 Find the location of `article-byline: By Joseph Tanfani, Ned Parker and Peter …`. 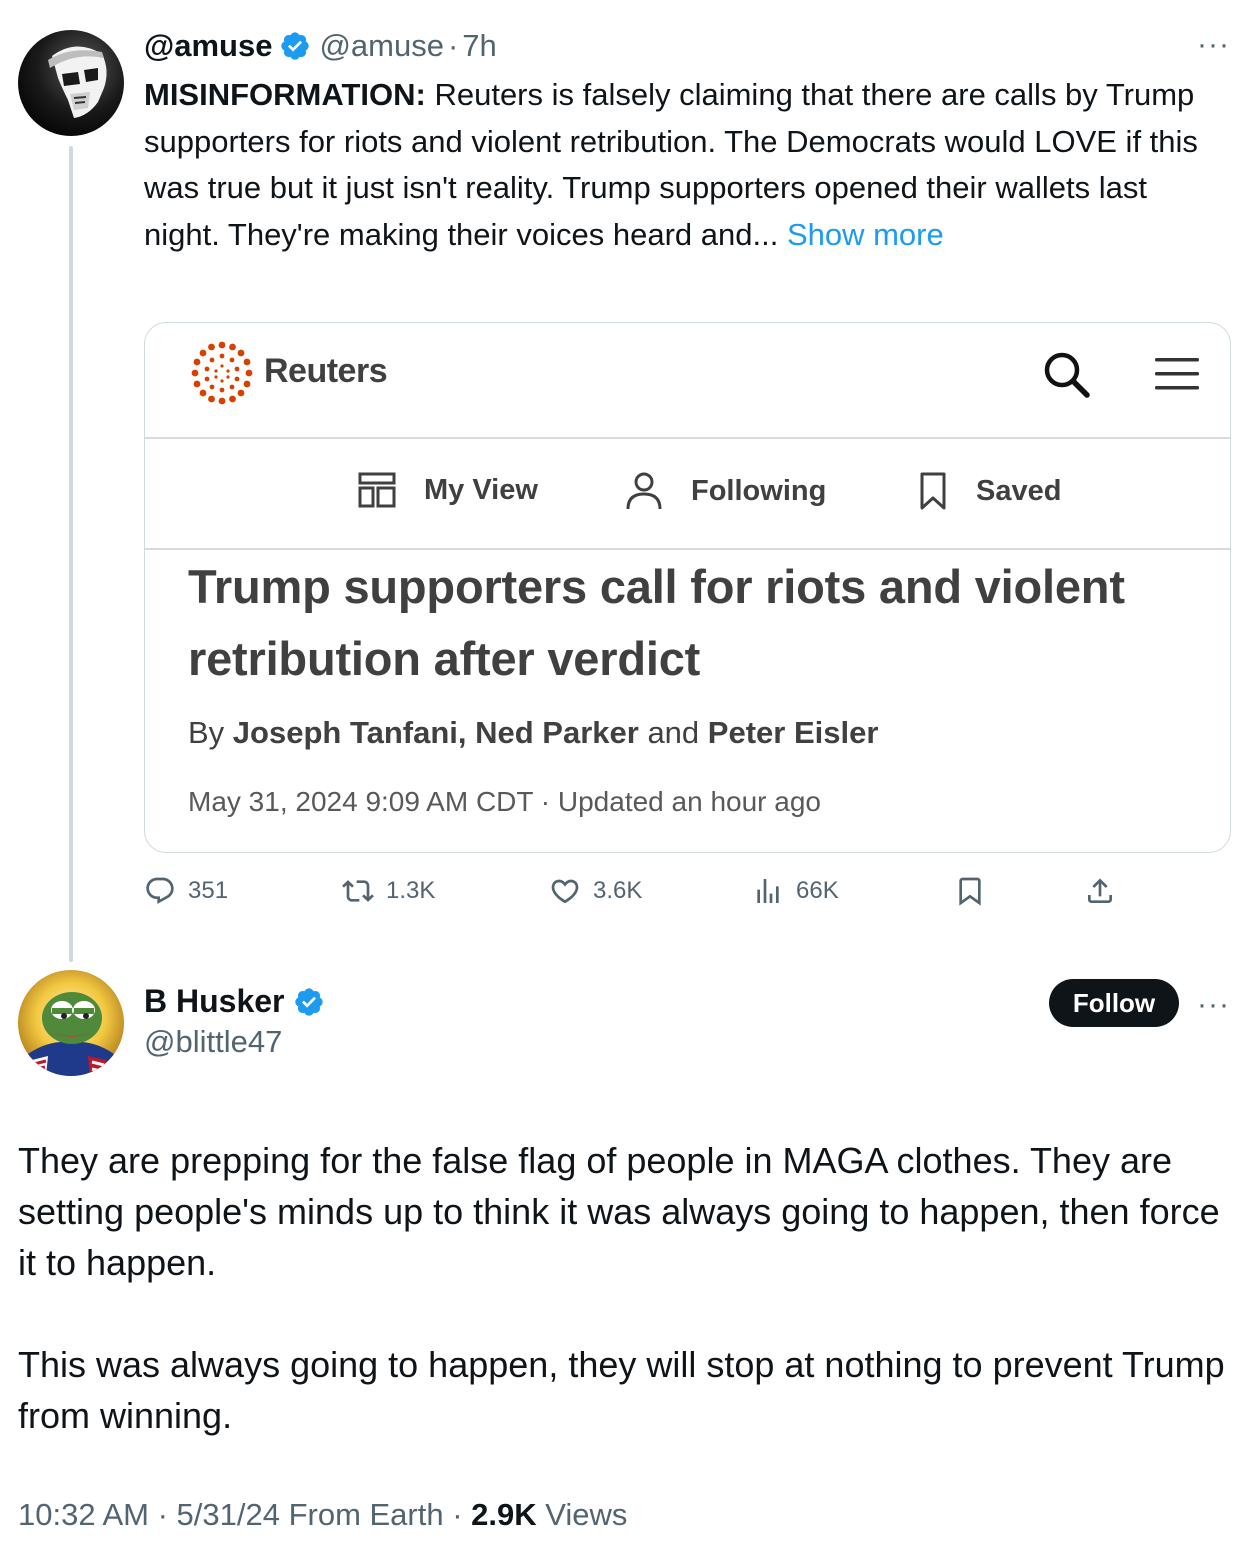

article-byline: By Joseph Tanfani, Ned Parker and Peter … is located at coordinates (533, 733).